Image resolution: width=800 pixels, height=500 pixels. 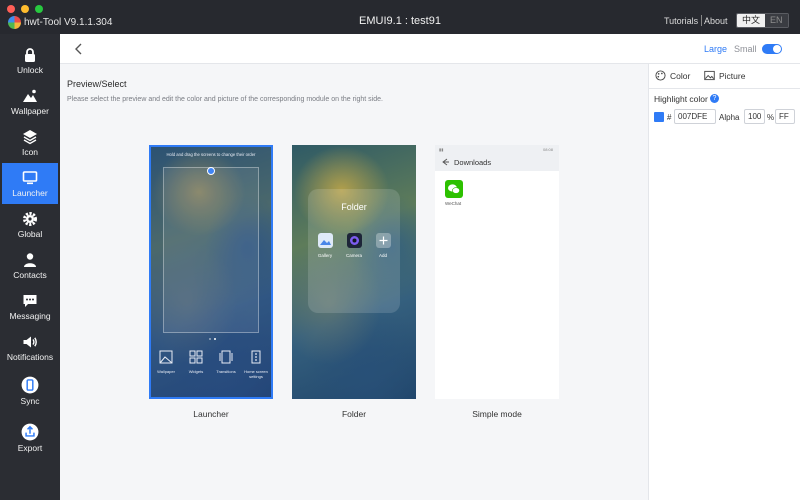 I want to click on language-switch: 中文 EN, so click(x=762, y=20).